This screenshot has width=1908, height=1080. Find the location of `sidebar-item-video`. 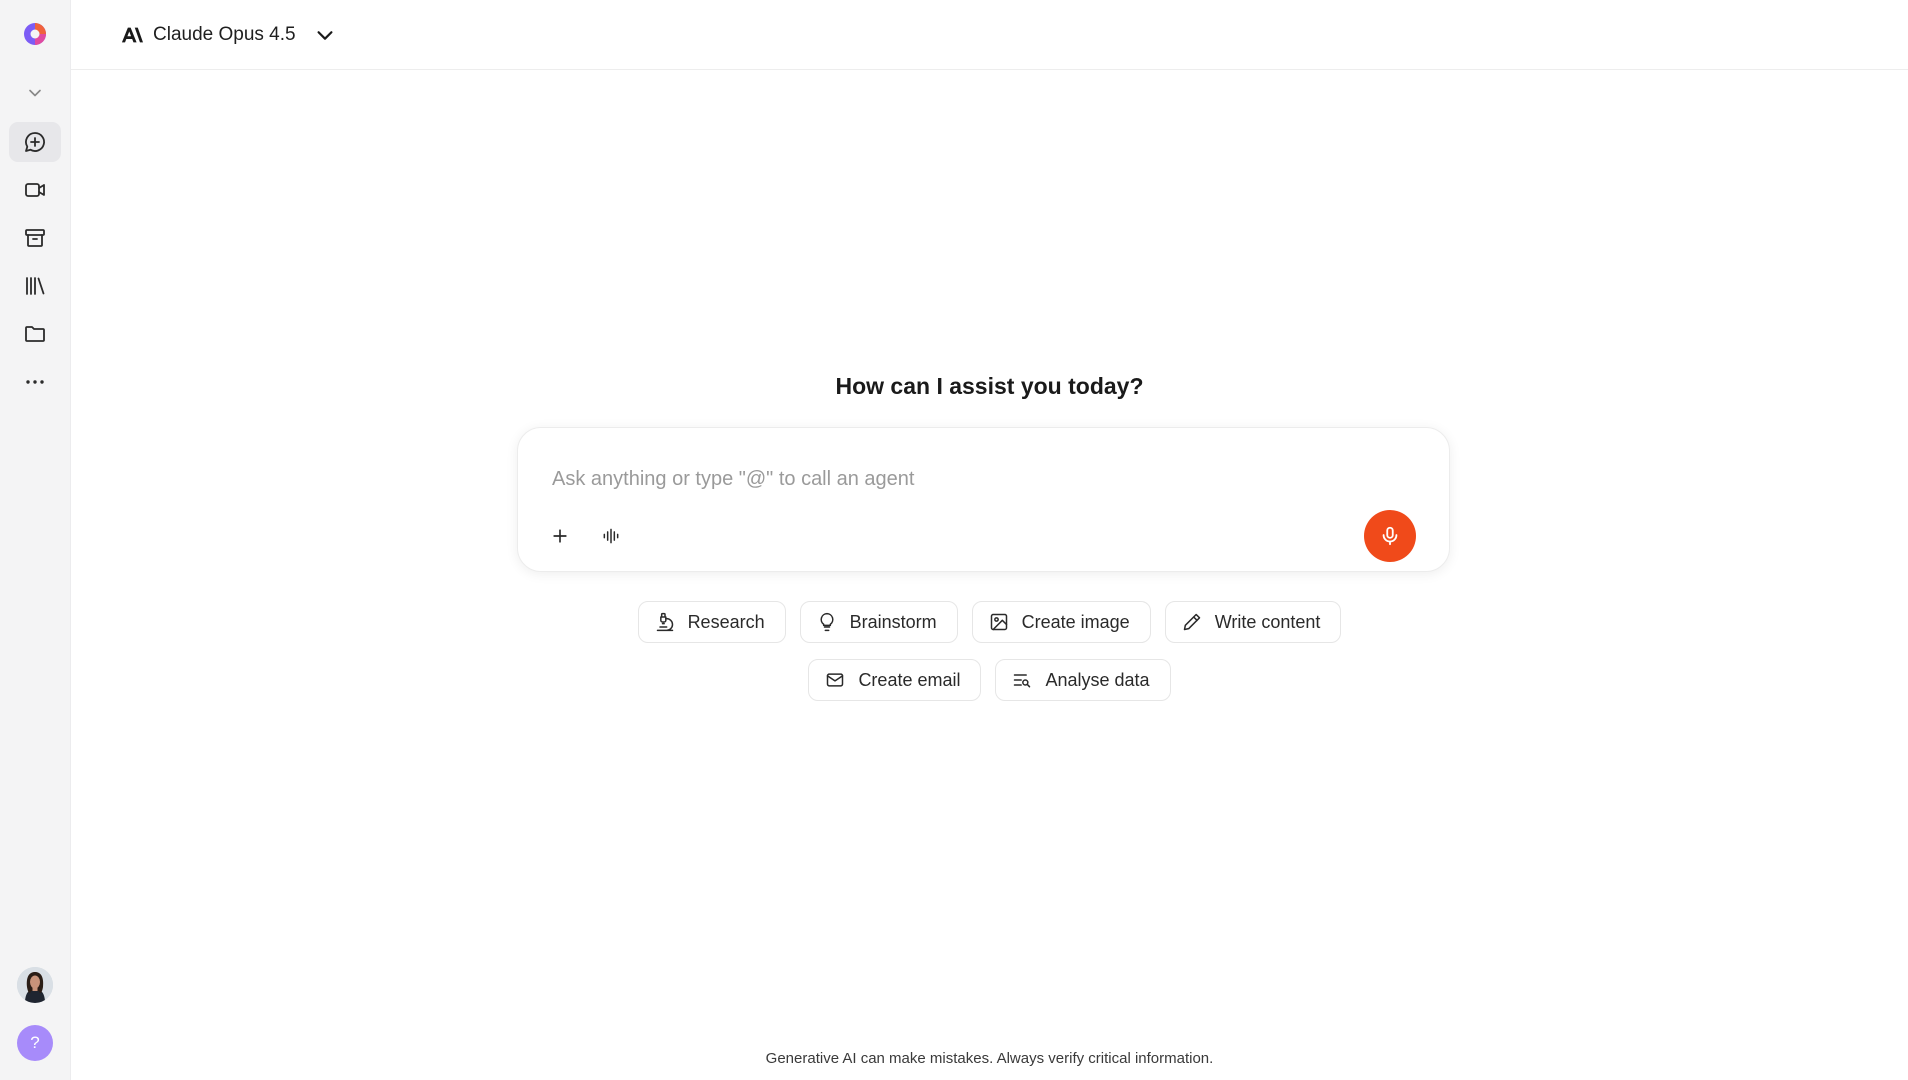

sidebar-item-video is located at coordinates (35, 190).